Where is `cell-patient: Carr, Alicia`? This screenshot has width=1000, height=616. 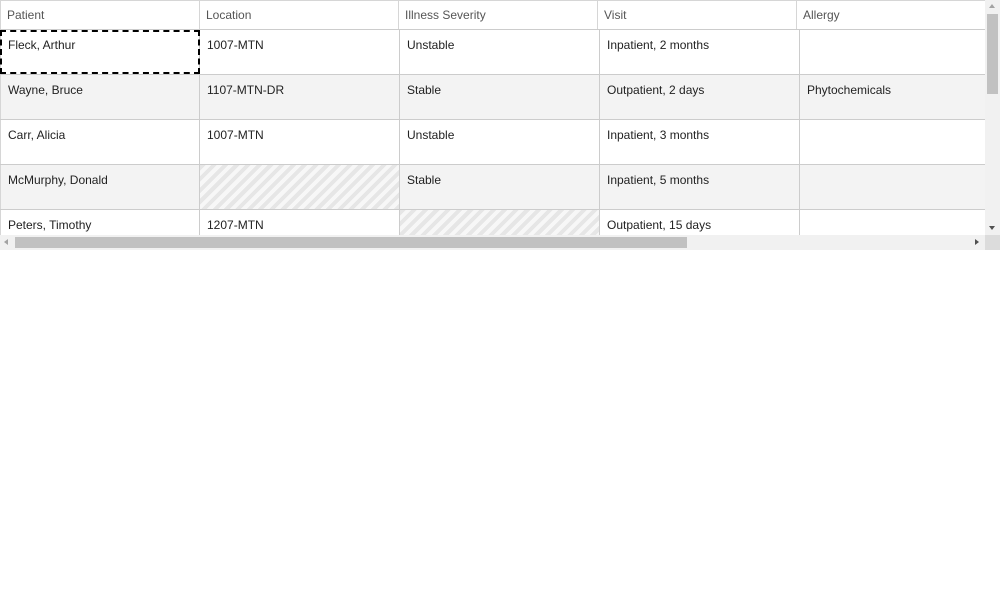 cell-patient: Carr, Alicia is located at coordinates (100, 142).